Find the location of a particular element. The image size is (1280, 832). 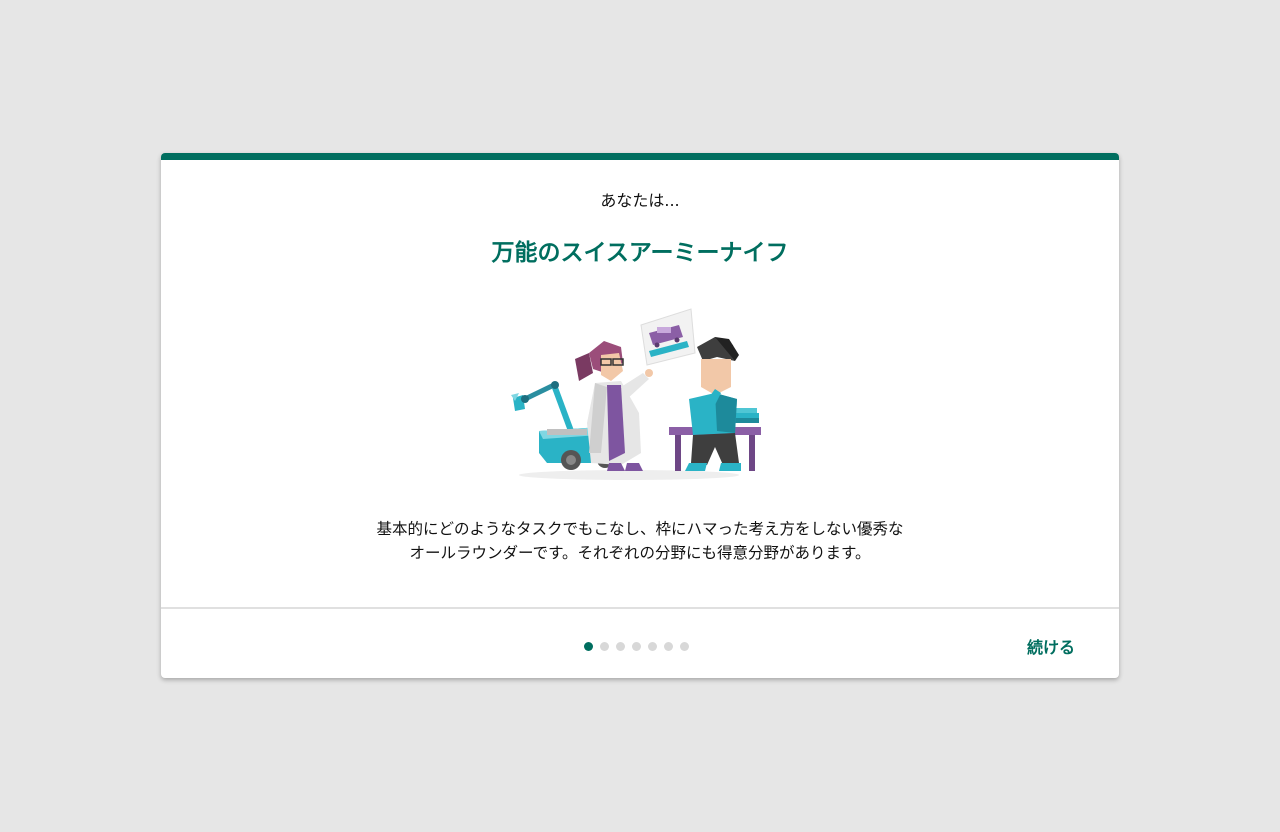

footer-divider is located at coordinates (640, 608).